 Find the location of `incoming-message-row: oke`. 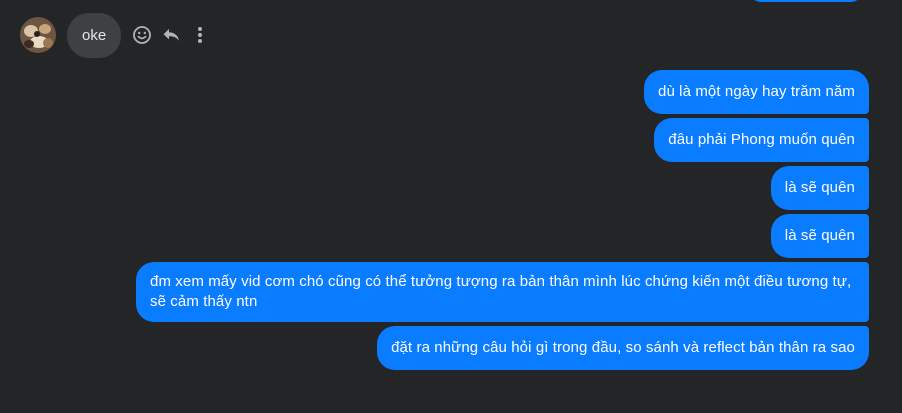

incoming-message-row: oke is located at coordinates (119, 35).